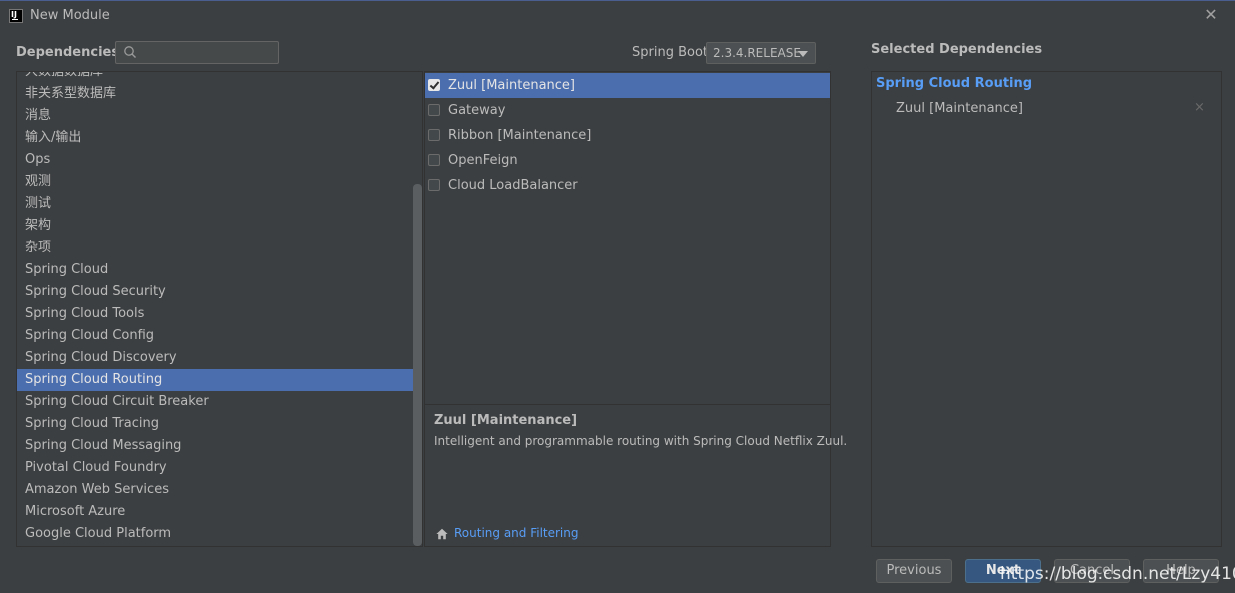 The width and height of the screenshot is (1235, 593). I want to click on dependency-row: Ribbon [Maintenance], so click(627, 135).